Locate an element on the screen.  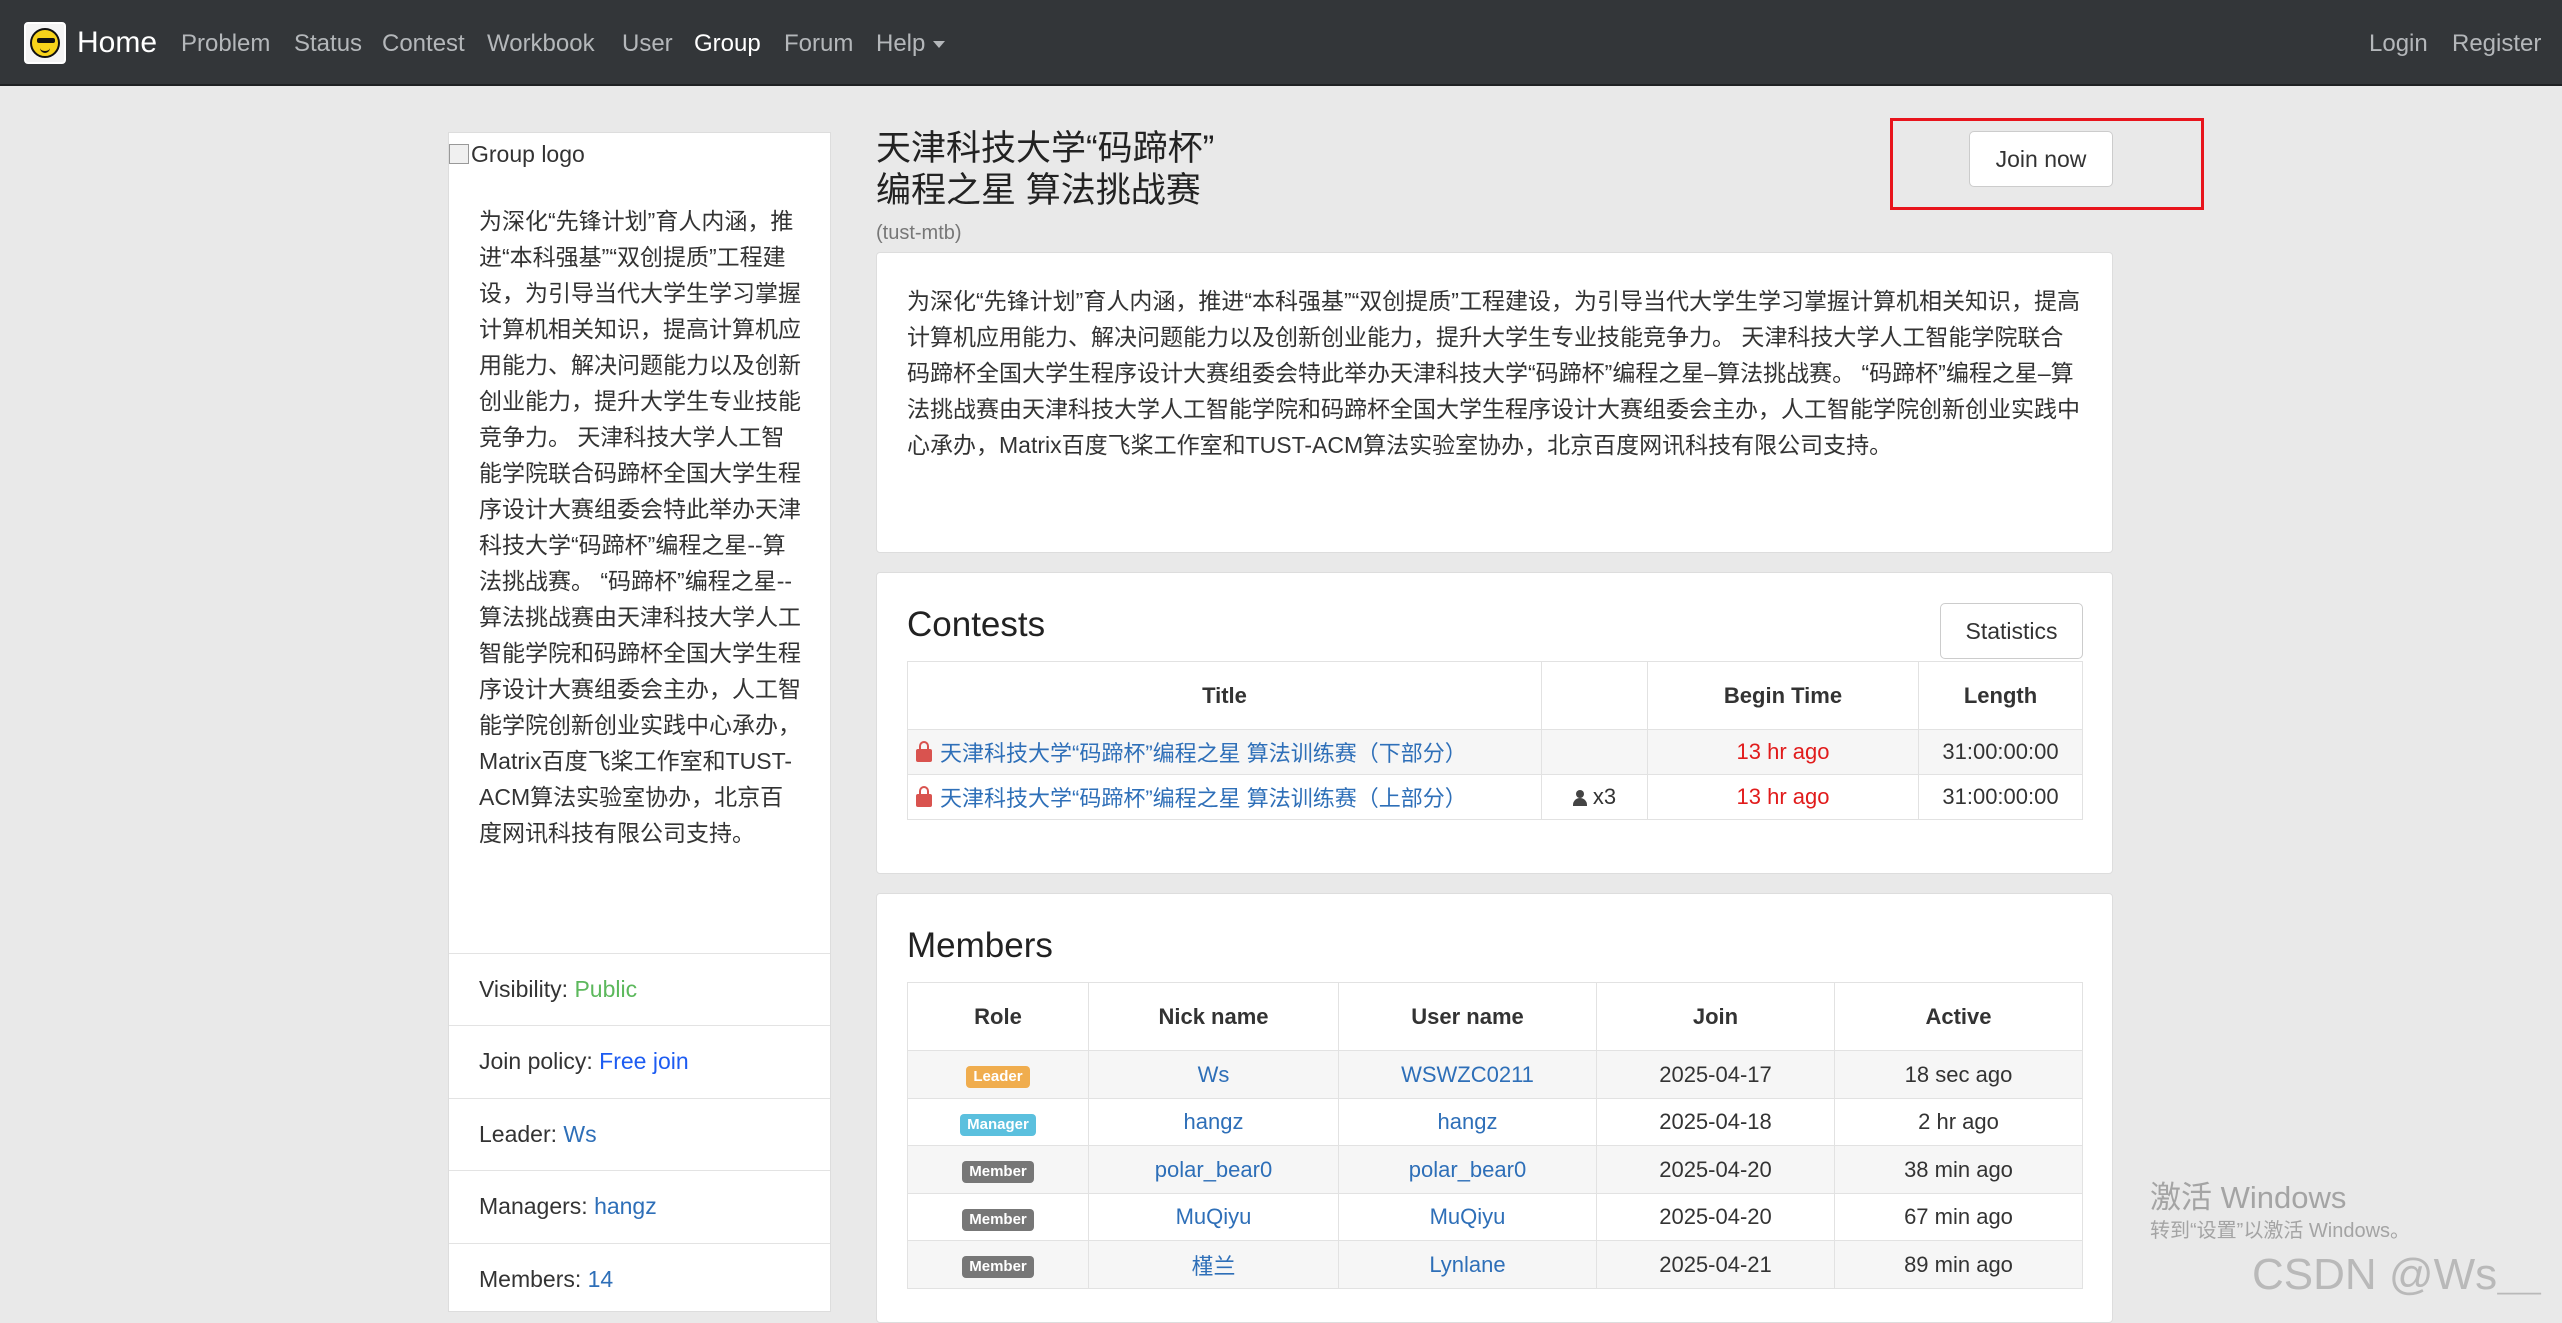
member-row: Member 槿兰 Lynlane 2025-04-21 89 min ago is located at coordinates (1495, 1264).